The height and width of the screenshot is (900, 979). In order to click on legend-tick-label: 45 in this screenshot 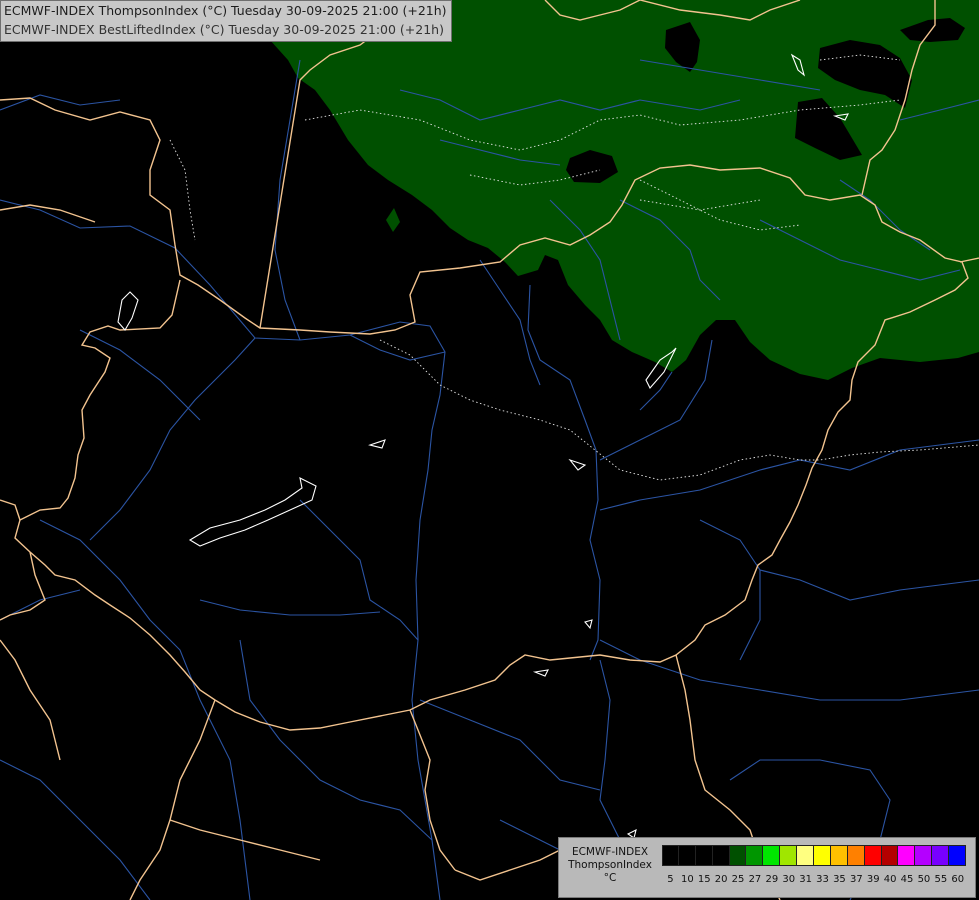, I will do `click(907, 879)`.